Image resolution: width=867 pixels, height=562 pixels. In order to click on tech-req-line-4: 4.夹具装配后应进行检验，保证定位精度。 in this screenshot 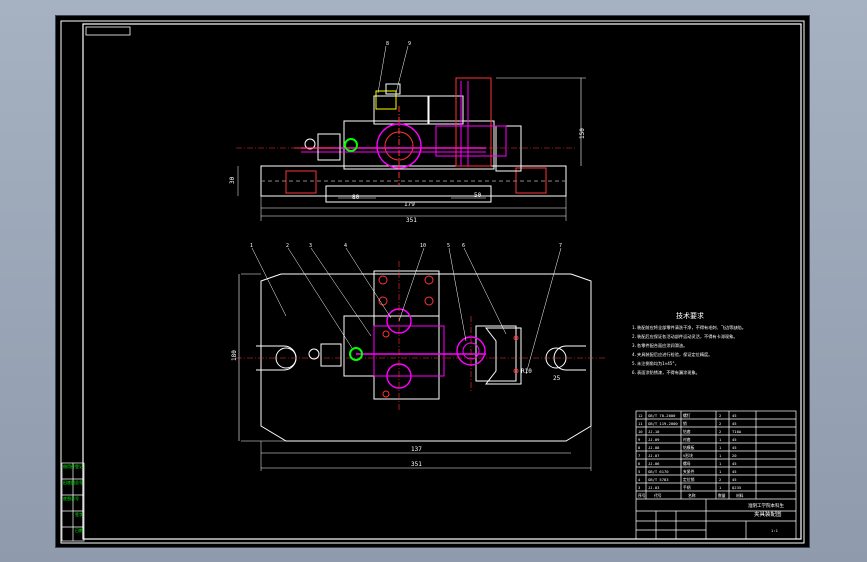, I will do `click(672, 354)`.